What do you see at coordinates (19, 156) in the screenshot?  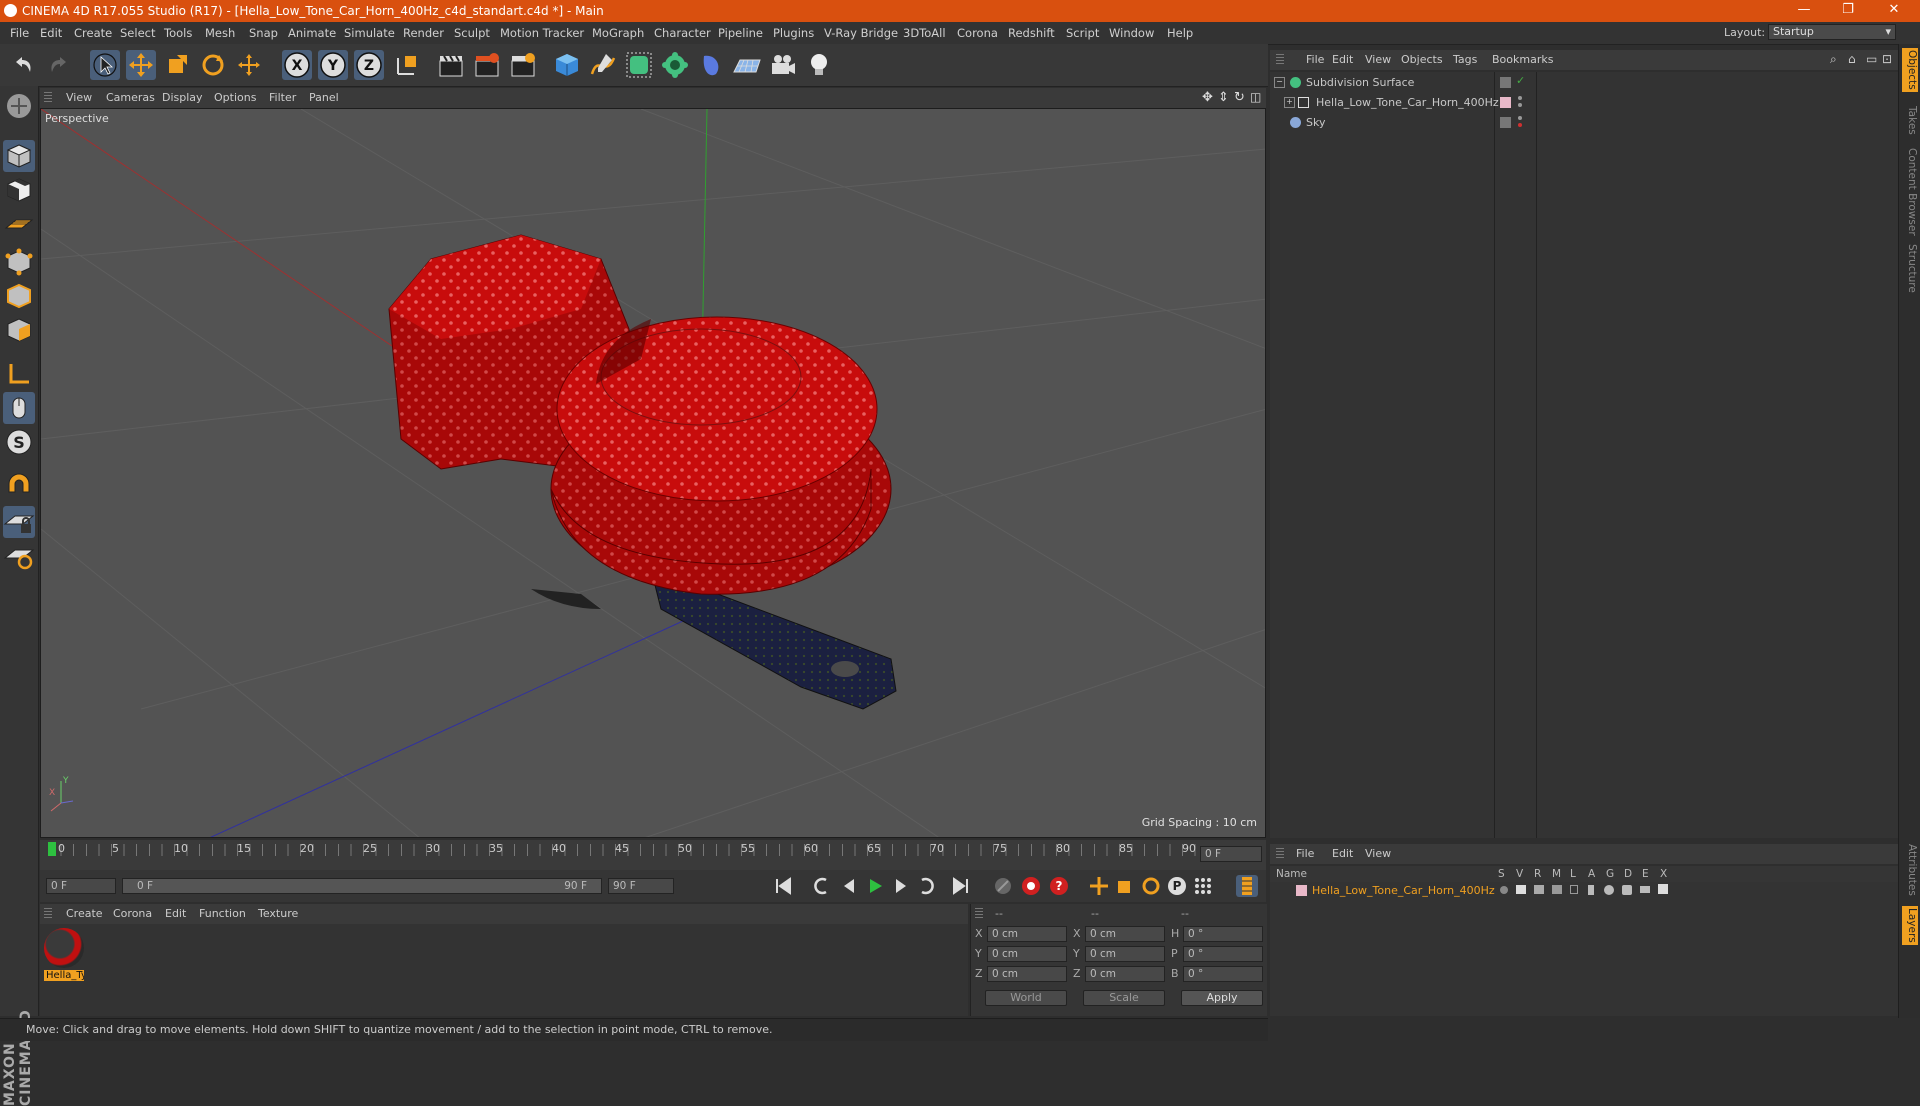 I see `model-mode-button` at bounding box center [19, 156].